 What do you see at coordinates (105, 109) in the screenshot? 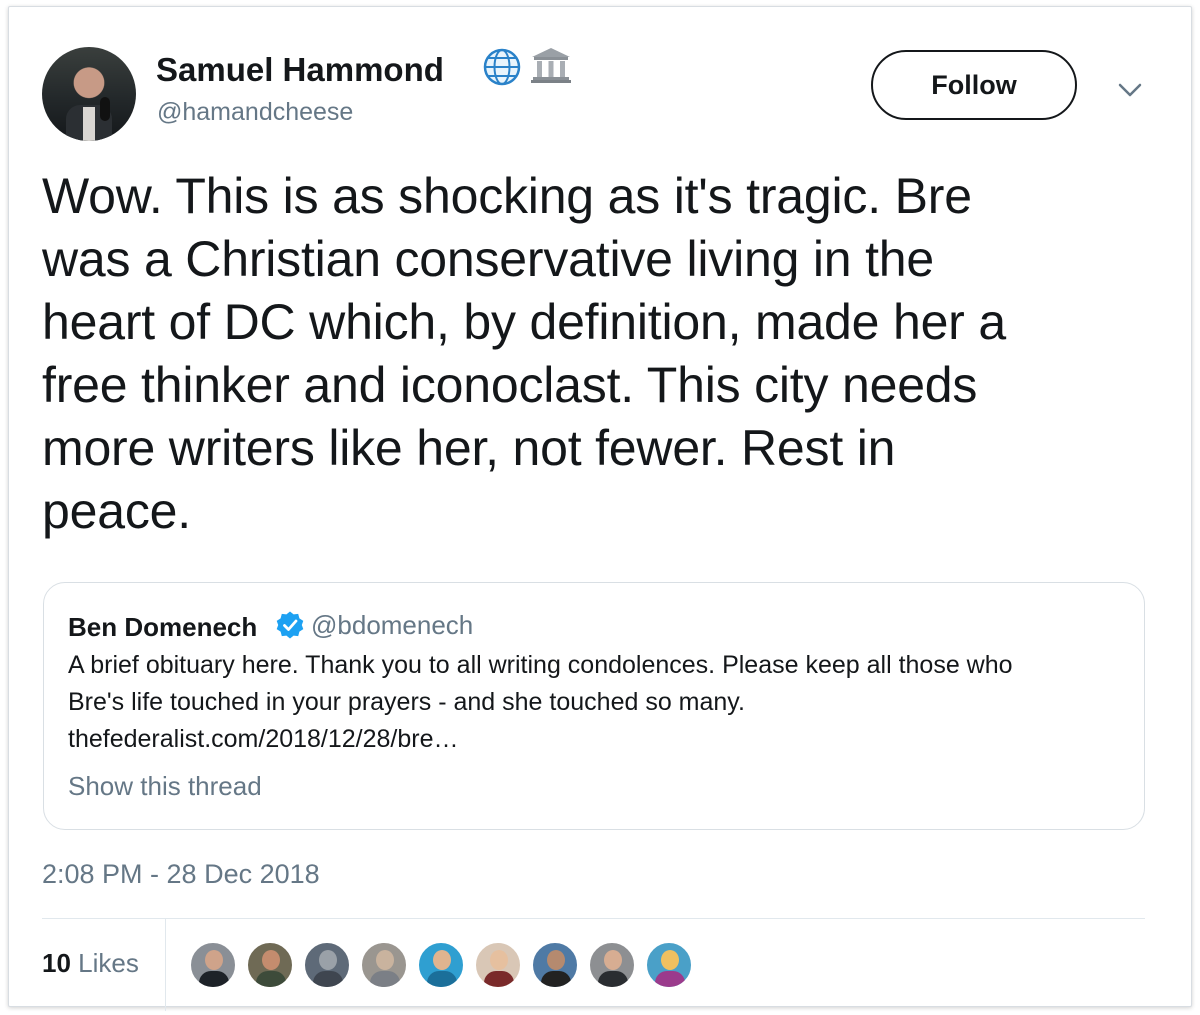
I see `avatar-microphone` at bounding box center [105, 109].